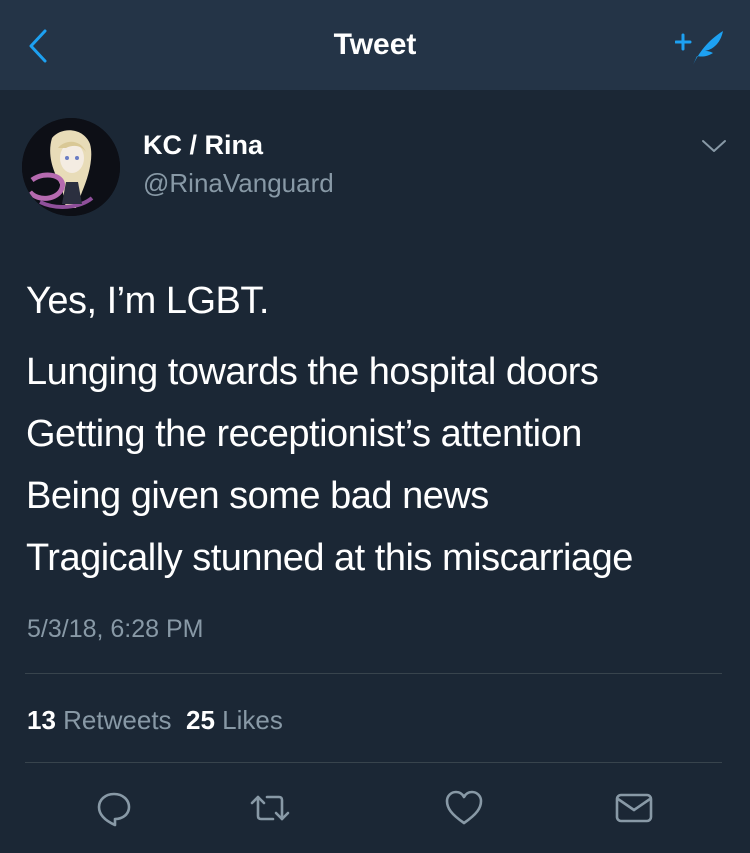 The image size is (750, 853). I want to click on compose-tweet-icon, so click(699, 48).